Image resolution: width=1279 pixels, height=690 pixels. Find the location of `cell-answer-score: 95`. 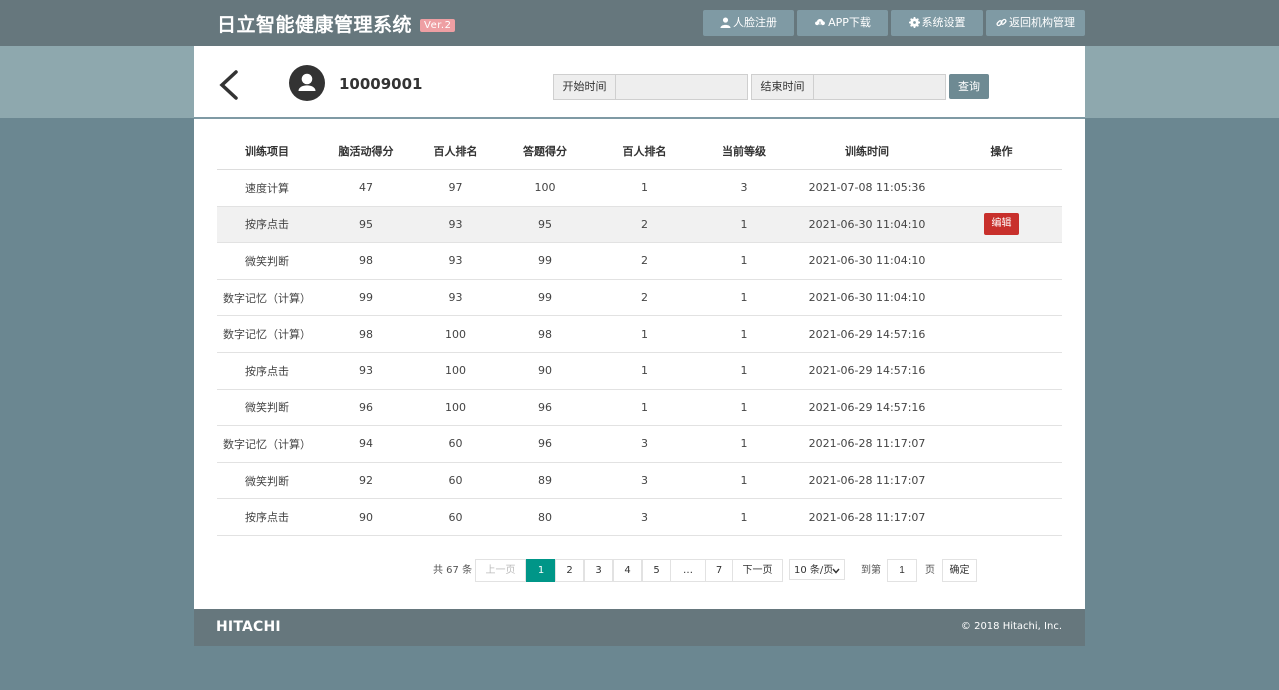

cell-answer-score: 95 is located at coordinates (545, 225).